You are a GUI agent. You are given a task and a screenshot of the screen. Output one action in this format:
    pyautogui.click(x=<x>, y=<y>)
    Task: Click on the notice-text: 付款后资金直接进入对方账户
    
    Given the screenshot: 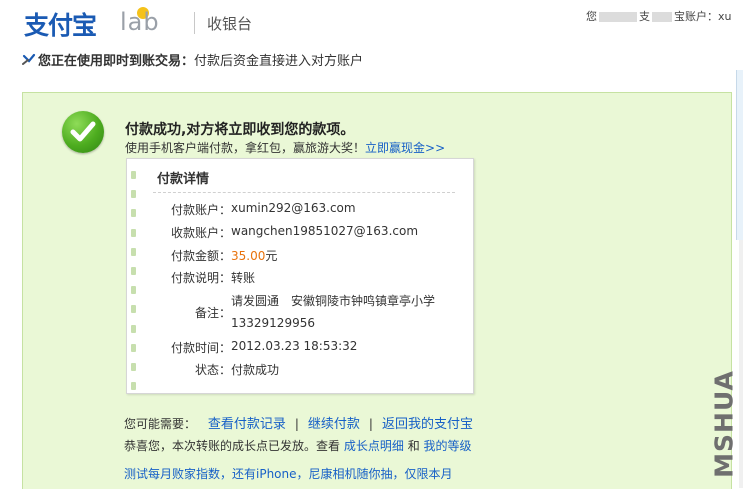 What is the action you would take?
    pyautogui.click(x=279, y=61)
    